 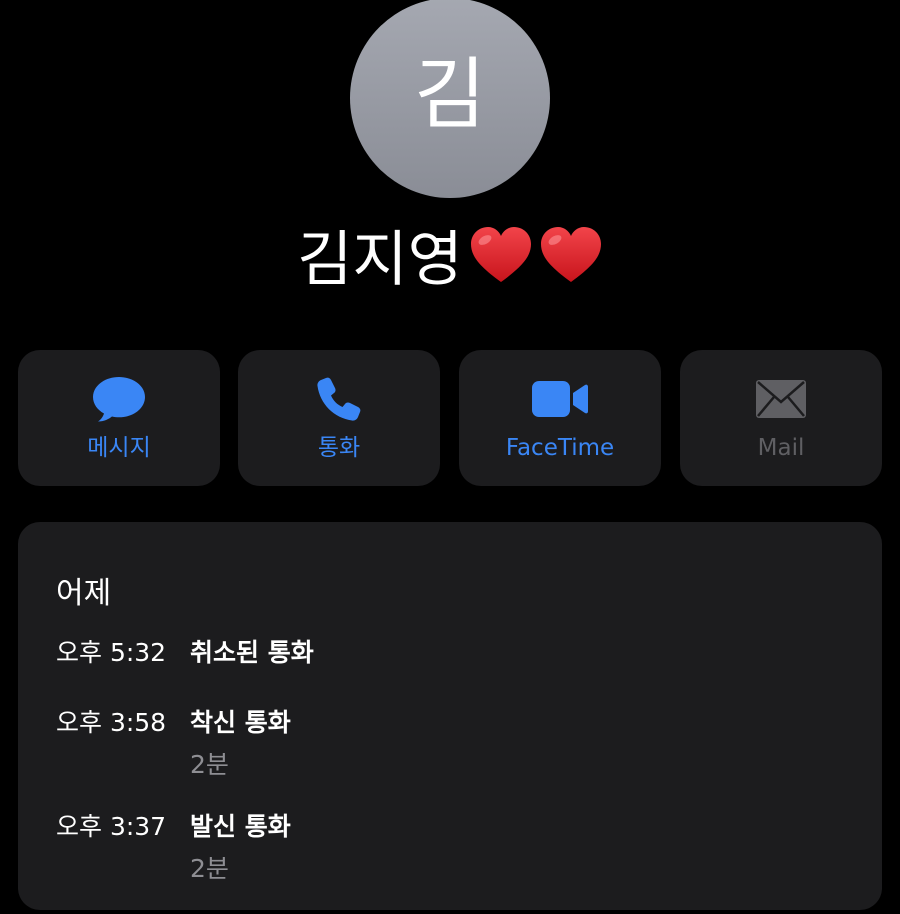 I want to click on call-time: 오후 5:32, so click(x=111, y=652).